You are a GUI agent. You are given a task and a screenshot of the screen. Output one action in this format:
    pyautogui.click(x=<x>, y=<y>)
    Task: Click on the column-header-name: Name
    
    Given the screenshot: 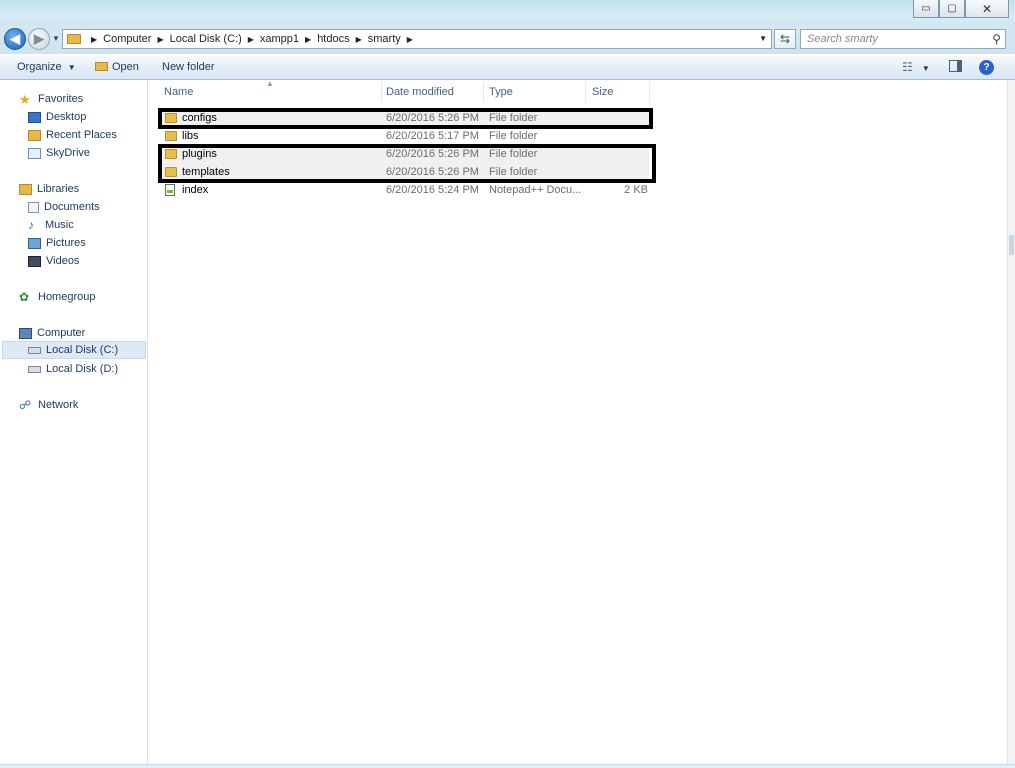 What is the action you would take?
    pyautogui.click(x=178, y=92)
    